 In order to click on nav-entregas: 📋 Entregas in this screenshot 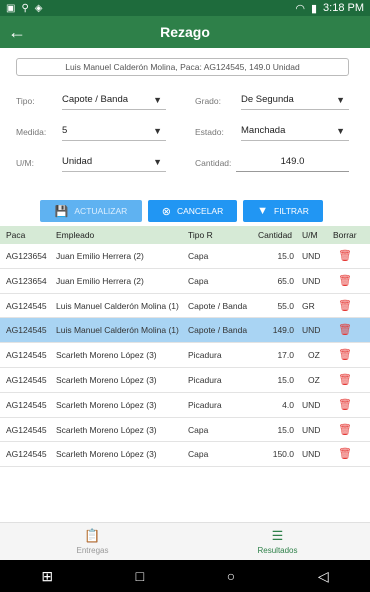, I will do `click(92, 541)`.